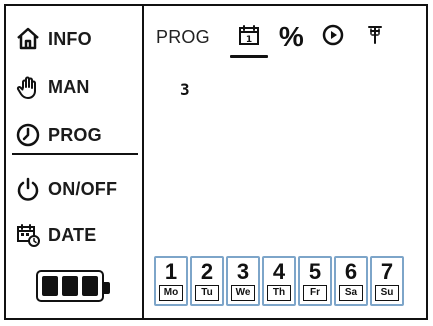 Image resolution: width=433 pixels, height=326 pixels. I want to click on day-th: 4 Th, so click(279, 281).